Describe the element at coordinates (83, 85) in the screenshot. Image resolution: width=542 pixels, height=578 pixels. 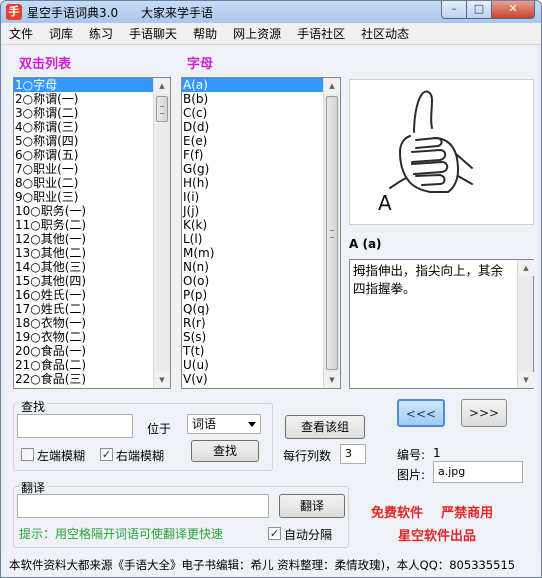
I see `category-list-item: 1○字母` at that location.